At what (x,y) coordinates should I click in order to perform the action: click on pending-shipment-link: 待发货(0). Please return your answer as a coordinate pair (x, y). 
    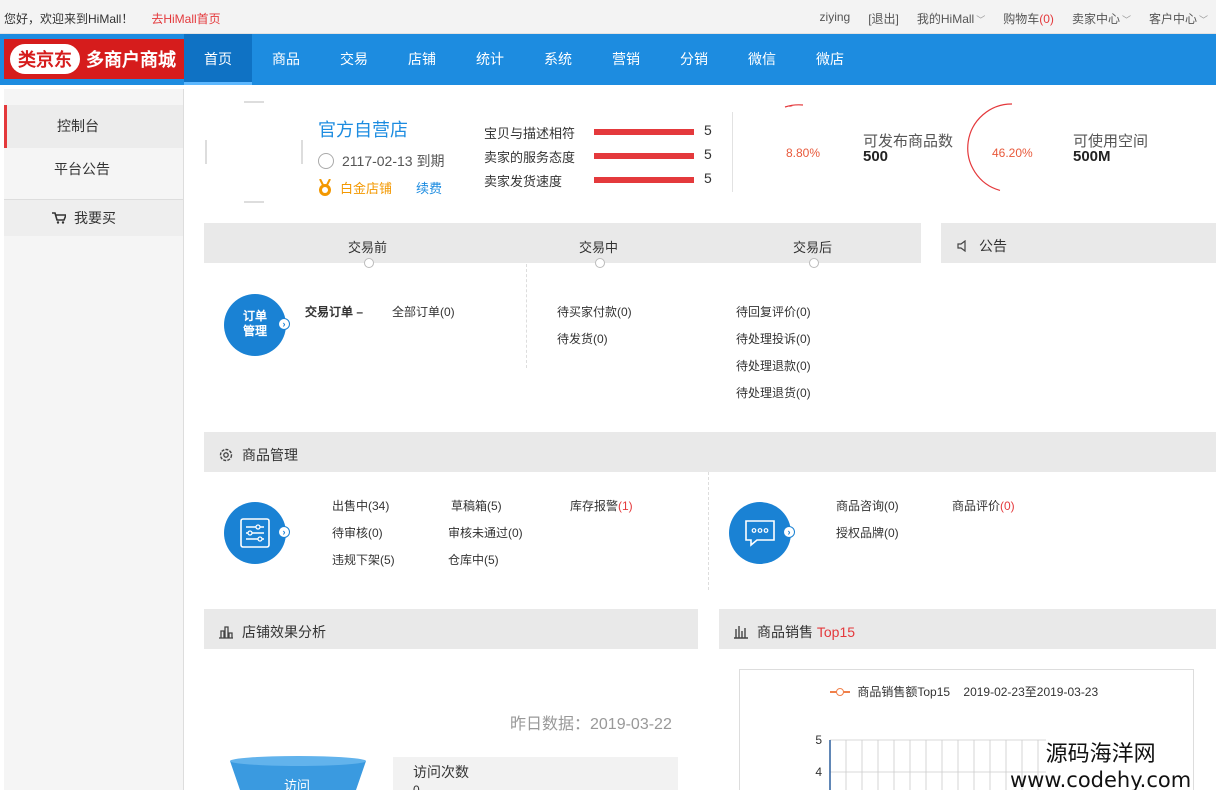
    Looking at the image, I should click on (582, 338).